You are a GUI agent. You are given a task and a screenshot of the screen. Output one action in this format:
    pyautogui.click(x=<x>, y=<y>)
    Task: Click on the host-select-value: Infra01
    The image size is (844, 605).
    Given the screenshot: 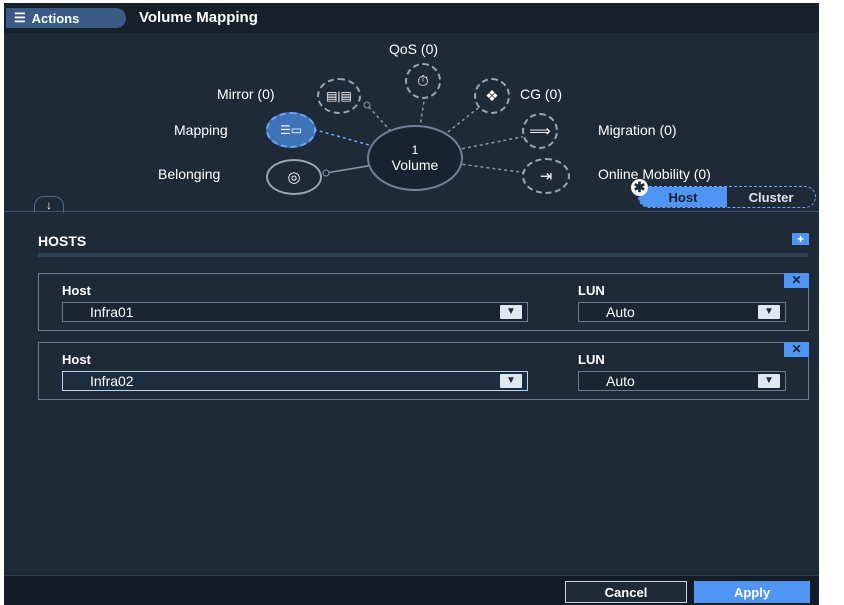 What is the action you would take?
    pyautogui.click(x=112, y=312)
    